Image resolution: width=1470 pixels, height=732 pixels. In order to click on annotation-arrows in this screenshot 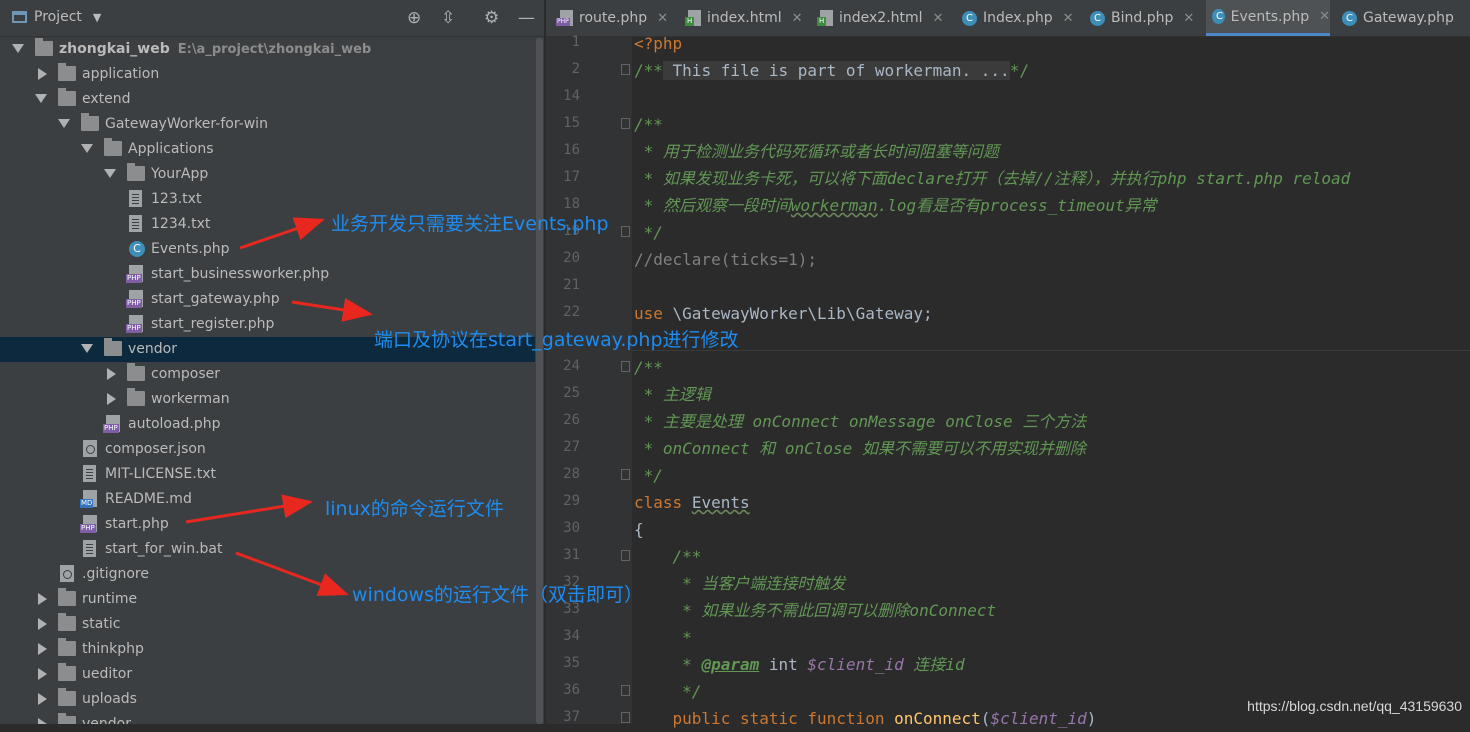, I will do `click(279, 406)`.